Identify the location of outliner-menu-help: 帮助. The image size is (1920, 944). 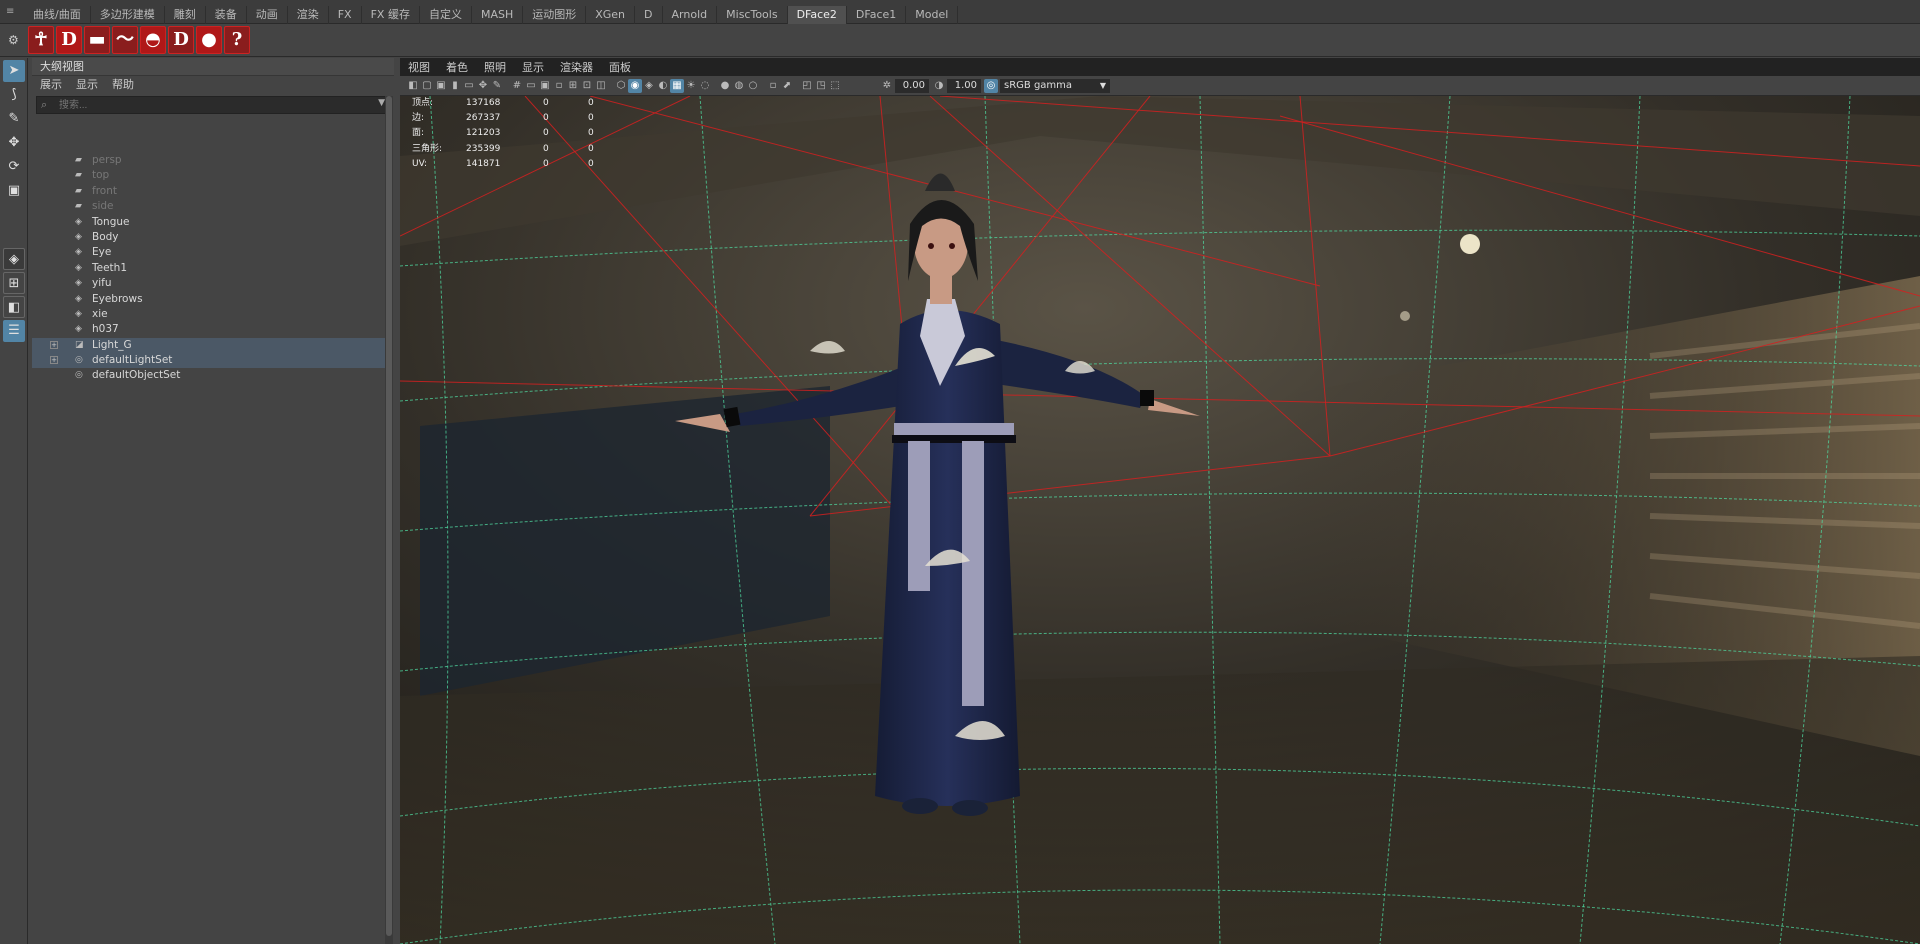
(123, 85).